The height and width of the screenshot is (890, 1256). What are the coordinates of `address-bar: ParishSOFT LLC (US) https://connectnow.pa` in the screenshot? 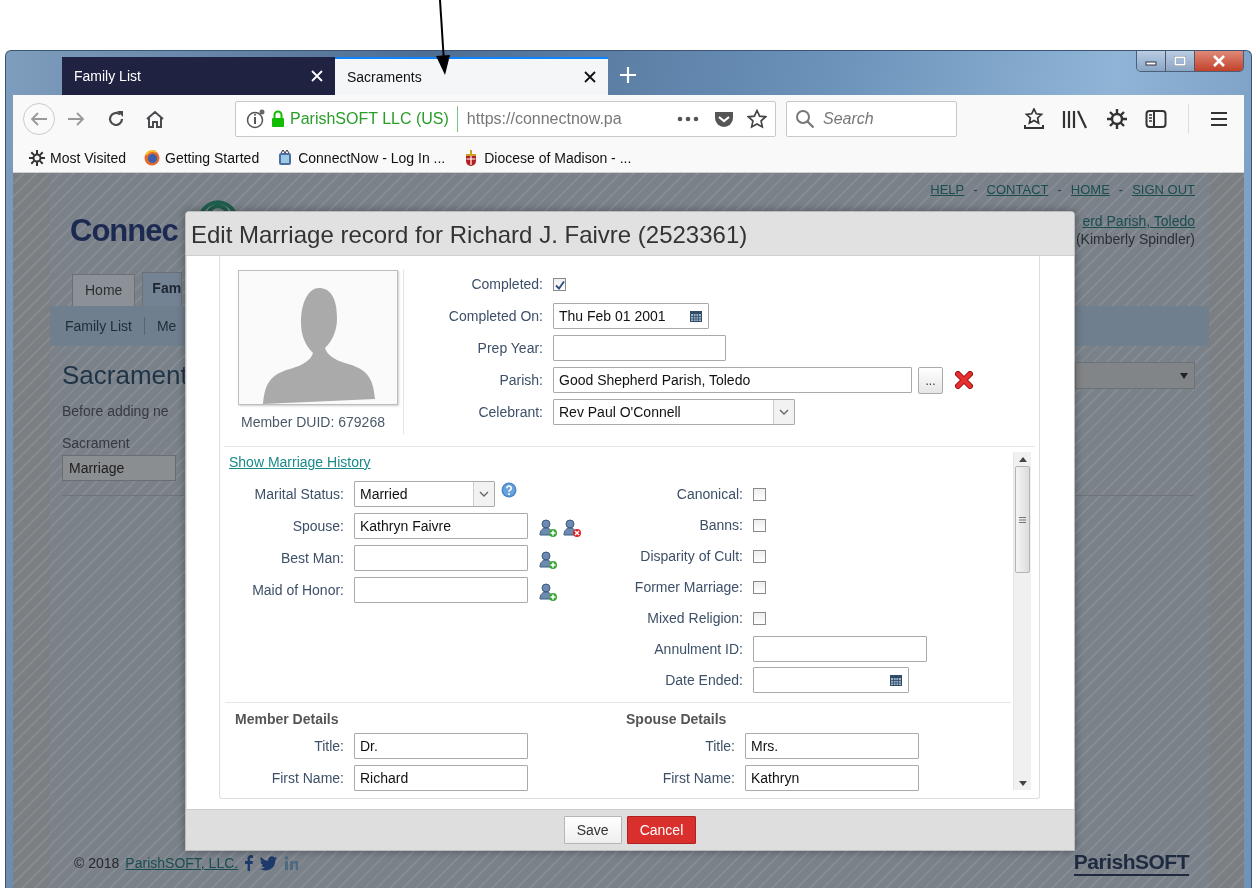 It's located at (505, 119).